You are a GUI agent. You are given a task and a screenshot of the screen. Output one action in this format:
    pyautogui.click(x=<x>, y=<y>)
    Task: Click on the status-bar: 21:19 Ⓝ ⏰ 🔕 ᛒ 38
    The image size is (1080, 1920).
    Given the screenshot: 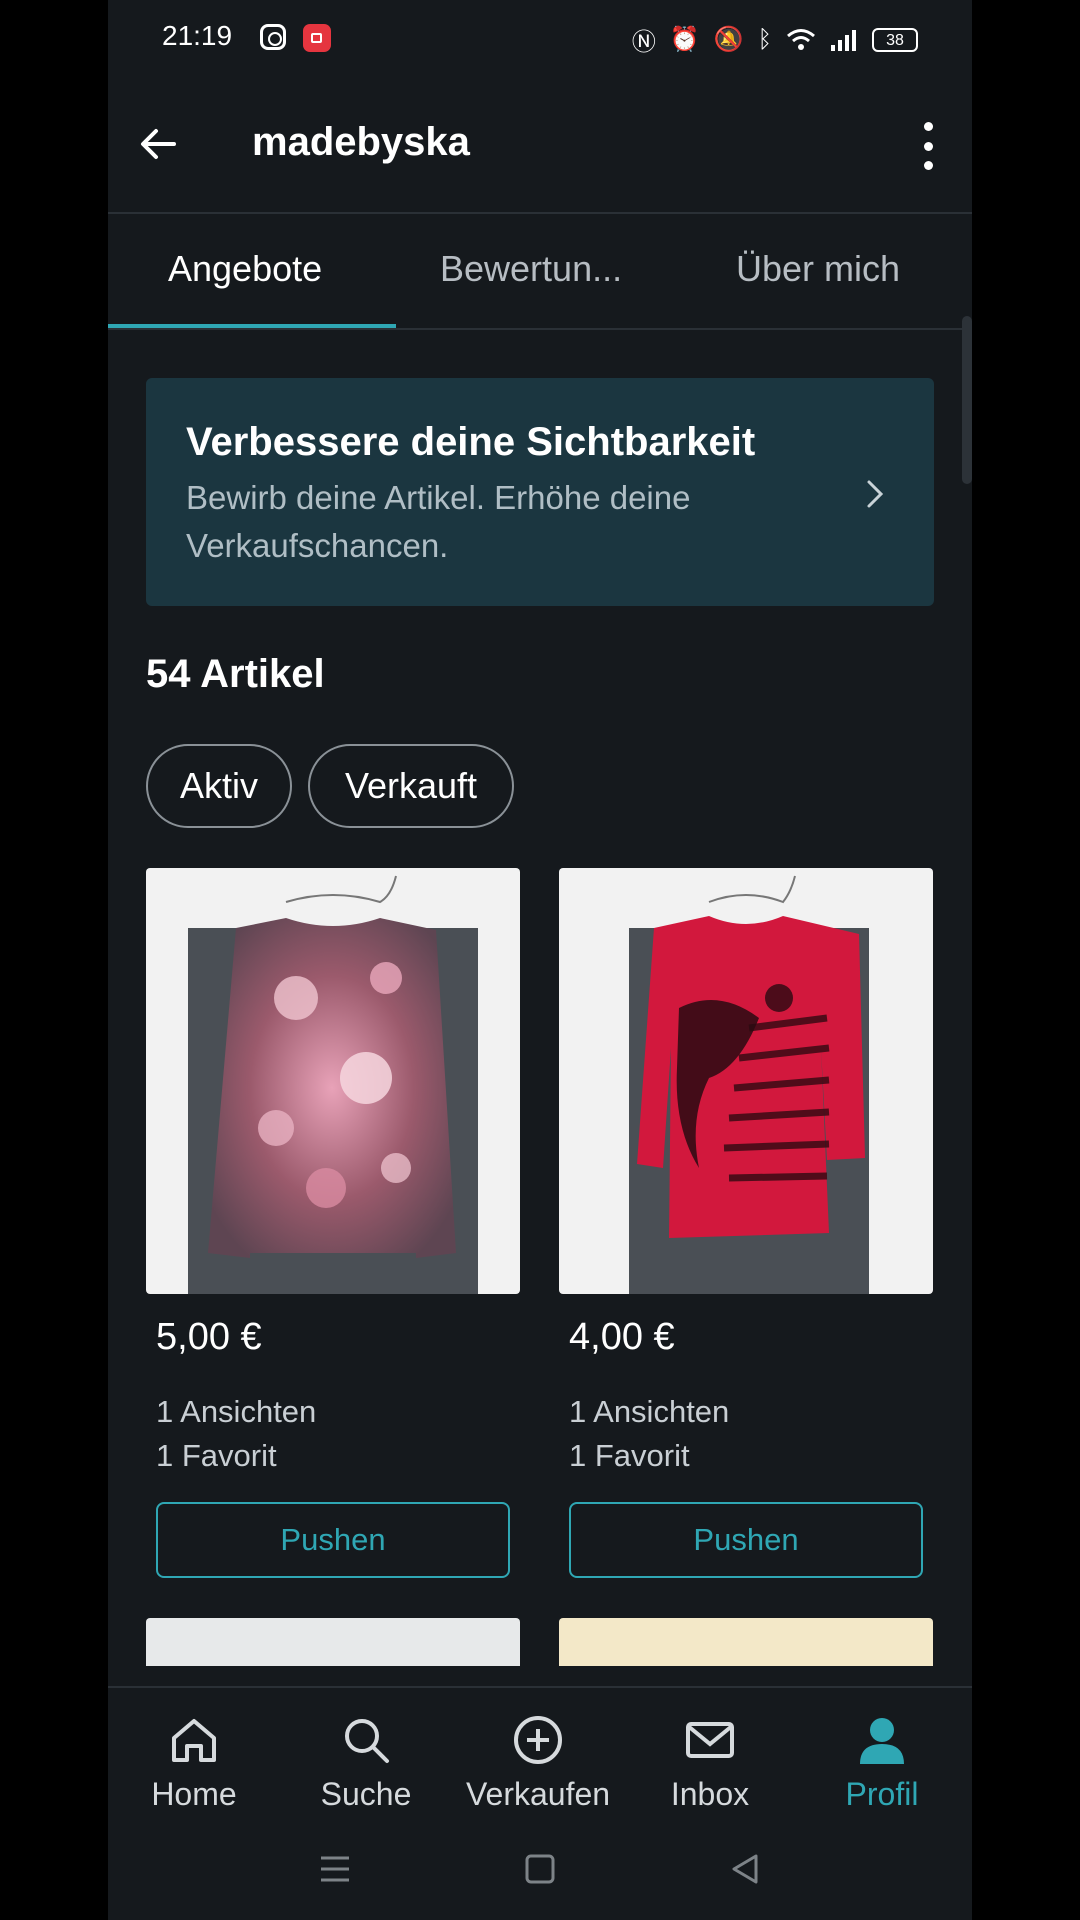 What is the action you would take?
    pyautogui.click(x=540, y=39)
    